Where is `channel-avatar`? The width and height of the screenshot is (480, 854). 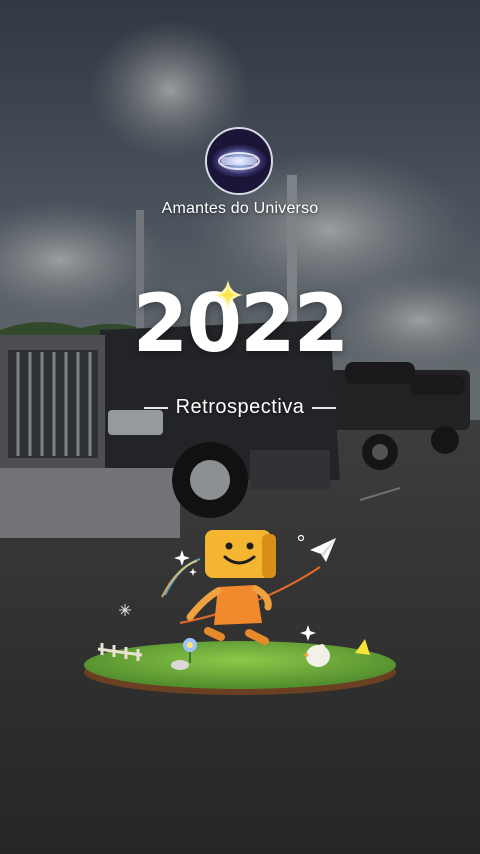 channel-avatar is located at coordinates (239, 161).